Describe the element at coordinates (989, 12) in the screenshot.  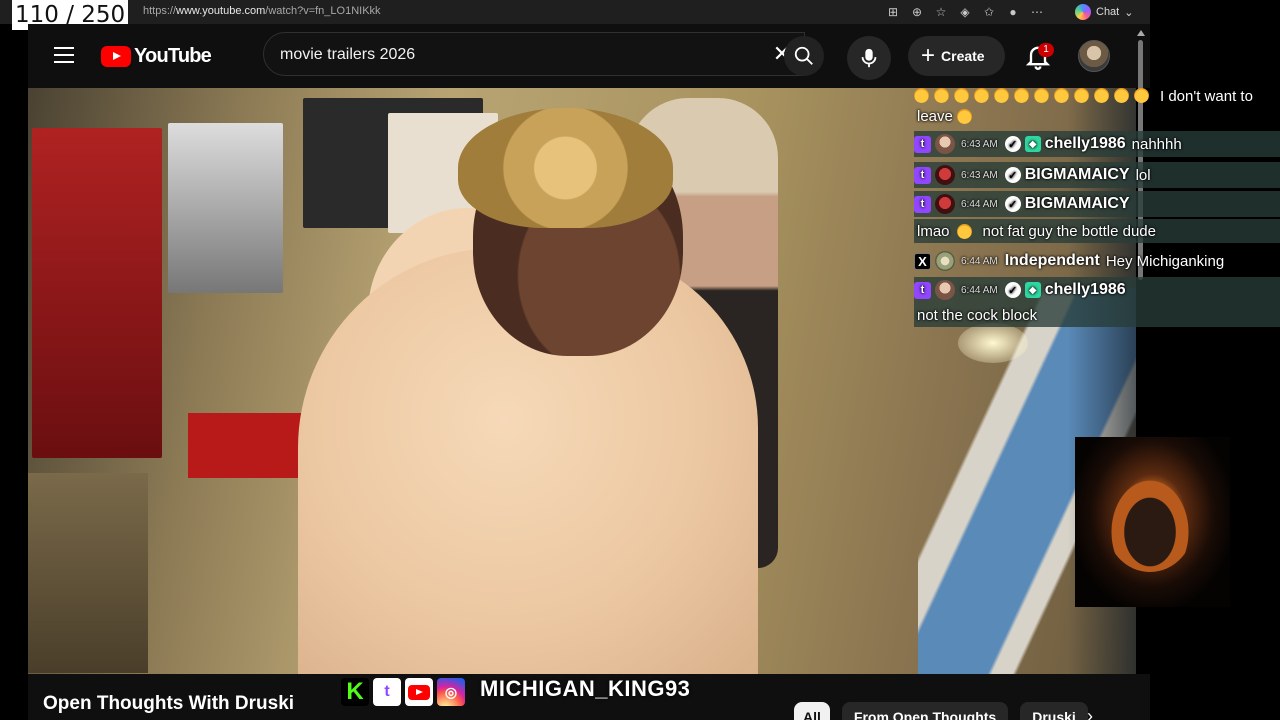
I see `favorites-icon: ✩` at that location.